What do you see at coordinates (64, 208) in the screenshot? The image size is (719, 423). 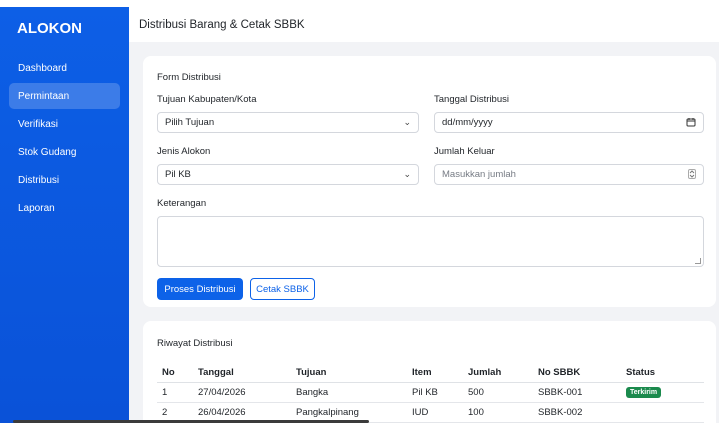 I see `sidebar-item-laporan: Laporan` at bounding box center [64, 208].